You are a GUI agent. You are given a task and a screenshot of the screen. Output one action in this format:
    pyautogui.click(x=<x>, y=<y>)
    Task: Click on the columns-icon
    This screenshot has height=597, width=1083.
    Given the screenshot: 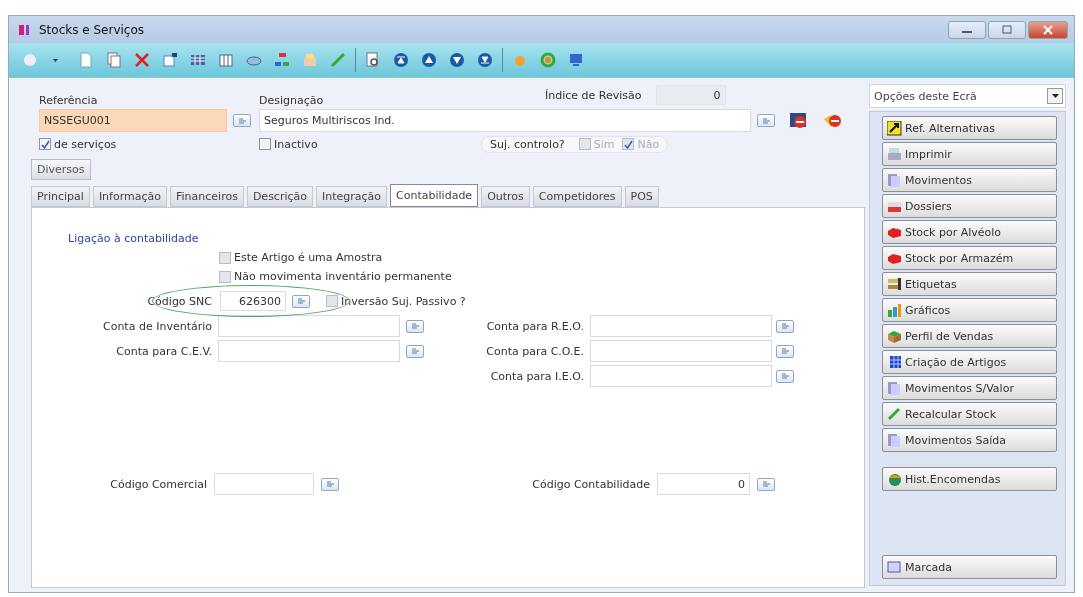 What is the action you would take?
    pyautogui.click(x=226, y=60)
    